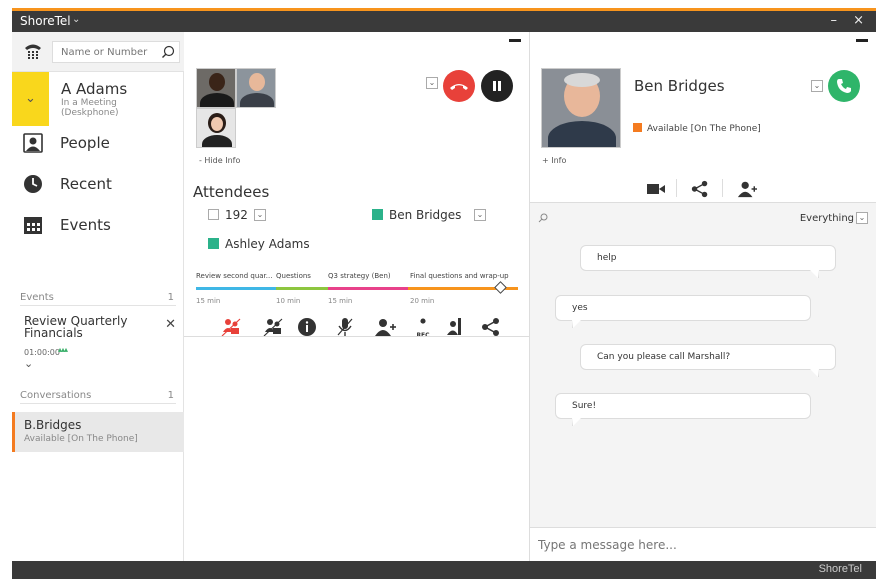 The height and width of the screenshot is (579, 879). What do you see at coordinates (708, 261) in the screenshot?
I see `chat-message-outgoing: help` at bounding box center [708, 261].